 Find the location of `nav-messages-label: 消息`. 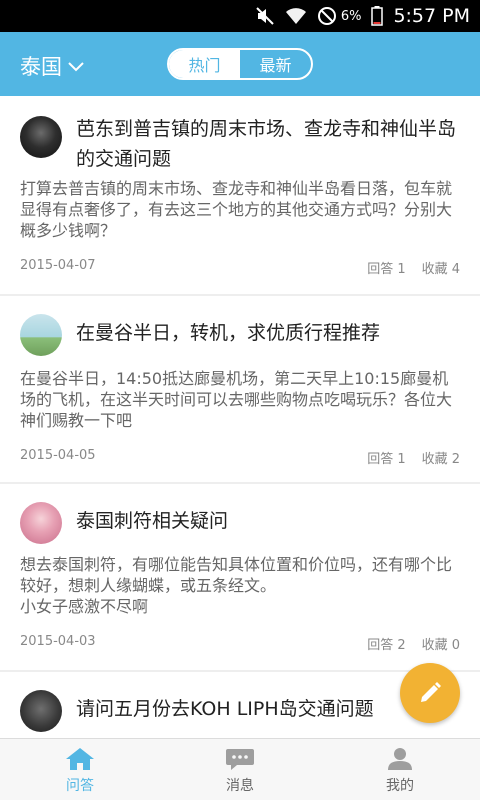

nav-messages-label: 消息 is located at coordinates (240, 786).